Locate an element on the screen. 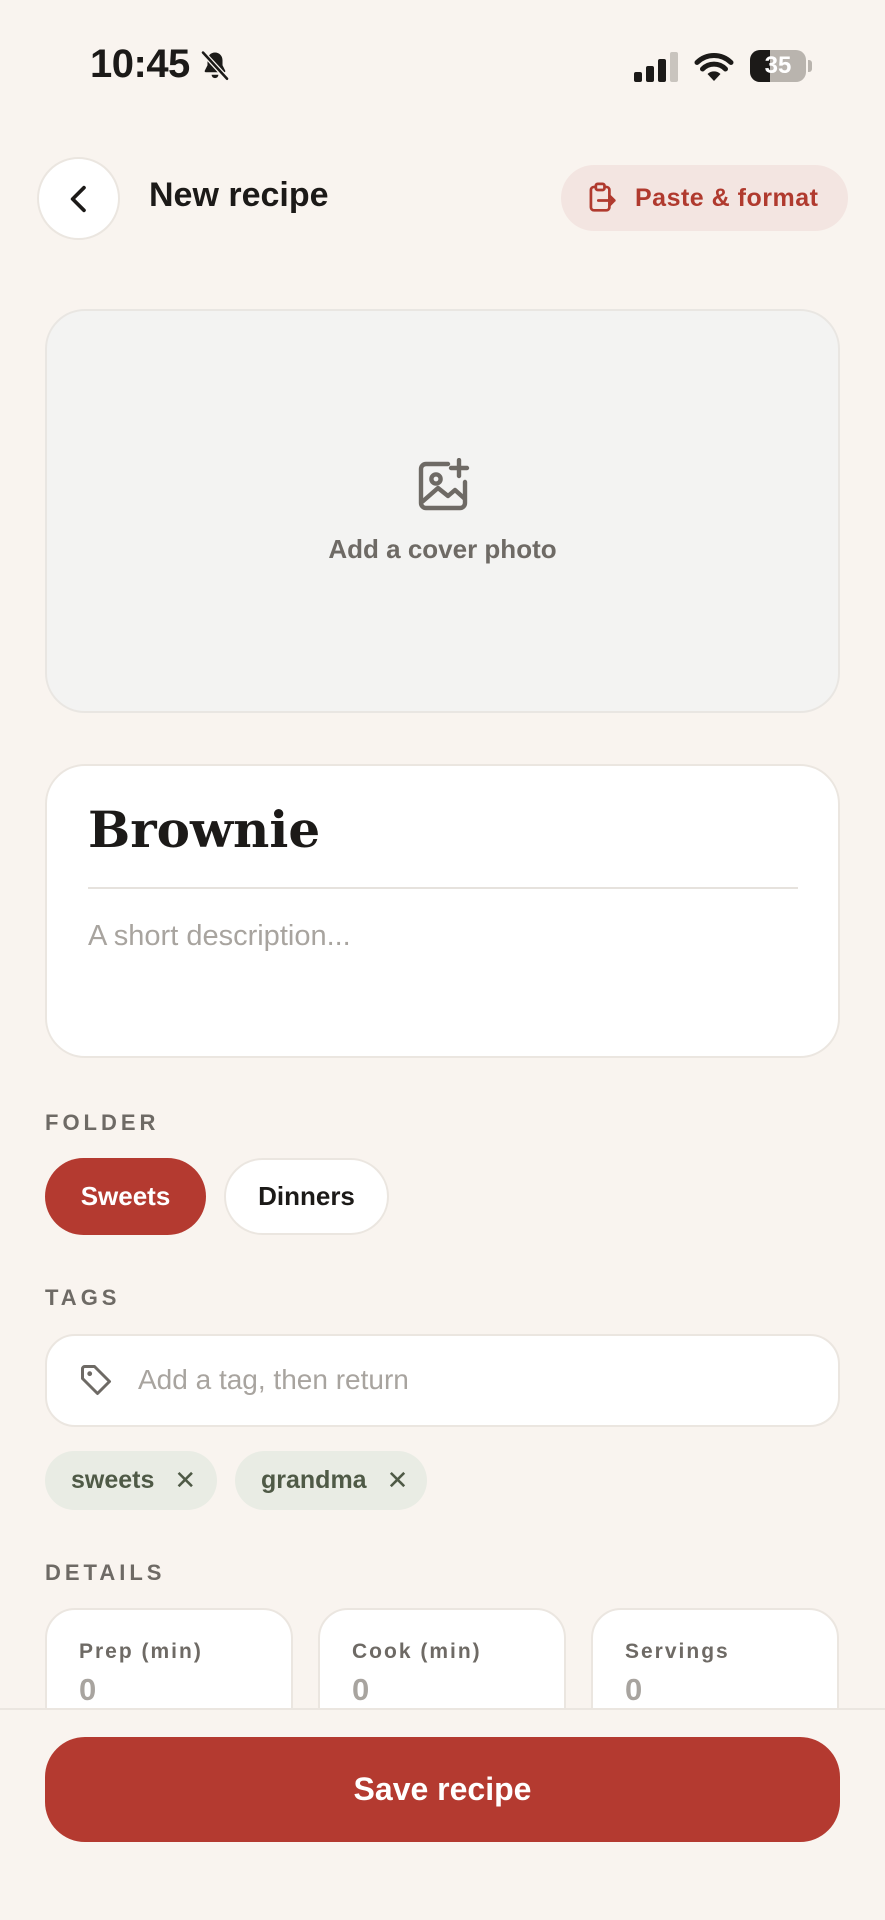 The image size is (885, 1920). tag-chip-sweets: sweets ✕ is located at coordinates (131, 1480).